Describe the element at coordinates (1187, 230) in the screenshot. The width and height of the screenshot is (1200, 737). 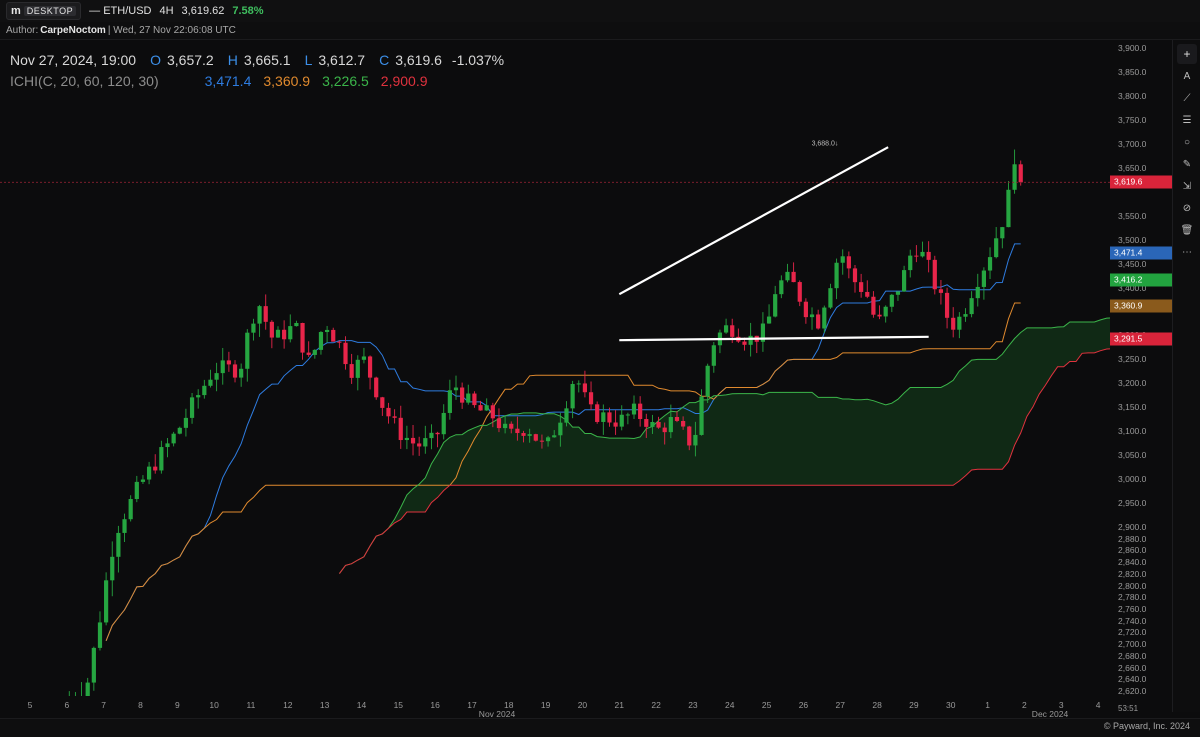
I see `trash-icon: 🗑` at that location.